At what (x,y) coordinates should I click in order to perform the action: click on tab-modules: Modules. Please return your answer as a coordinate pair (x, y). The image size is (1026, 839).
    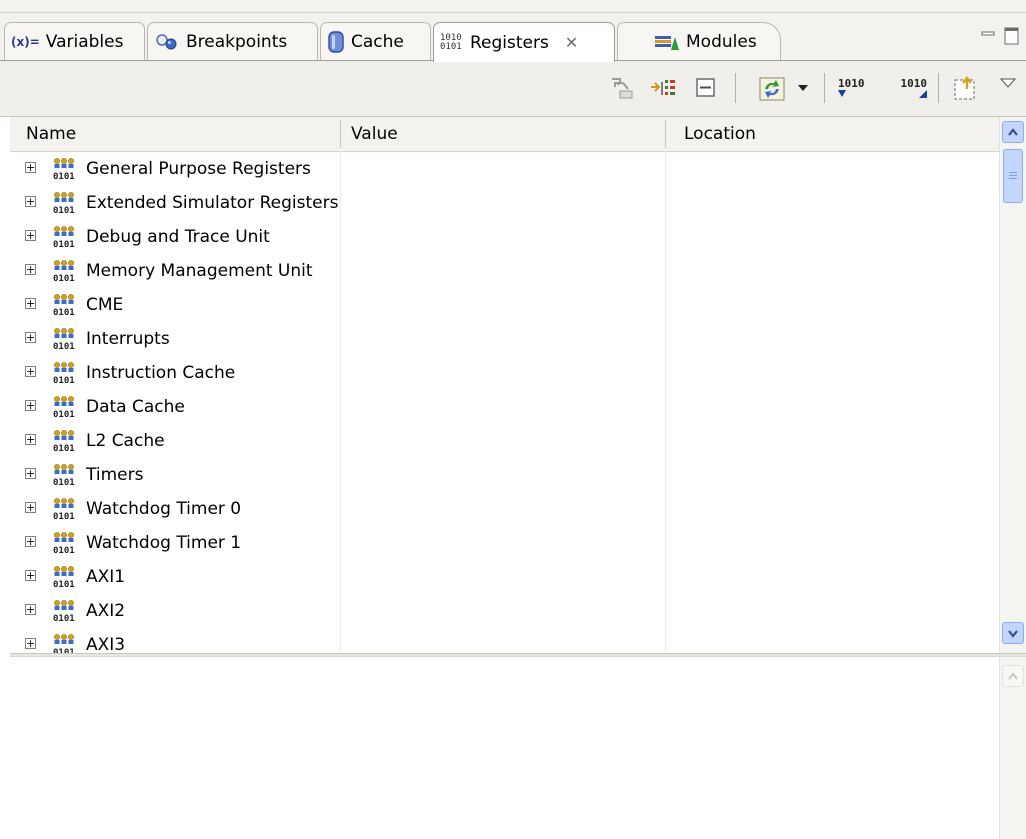
    Looking at the image, I should click on (699, 41).